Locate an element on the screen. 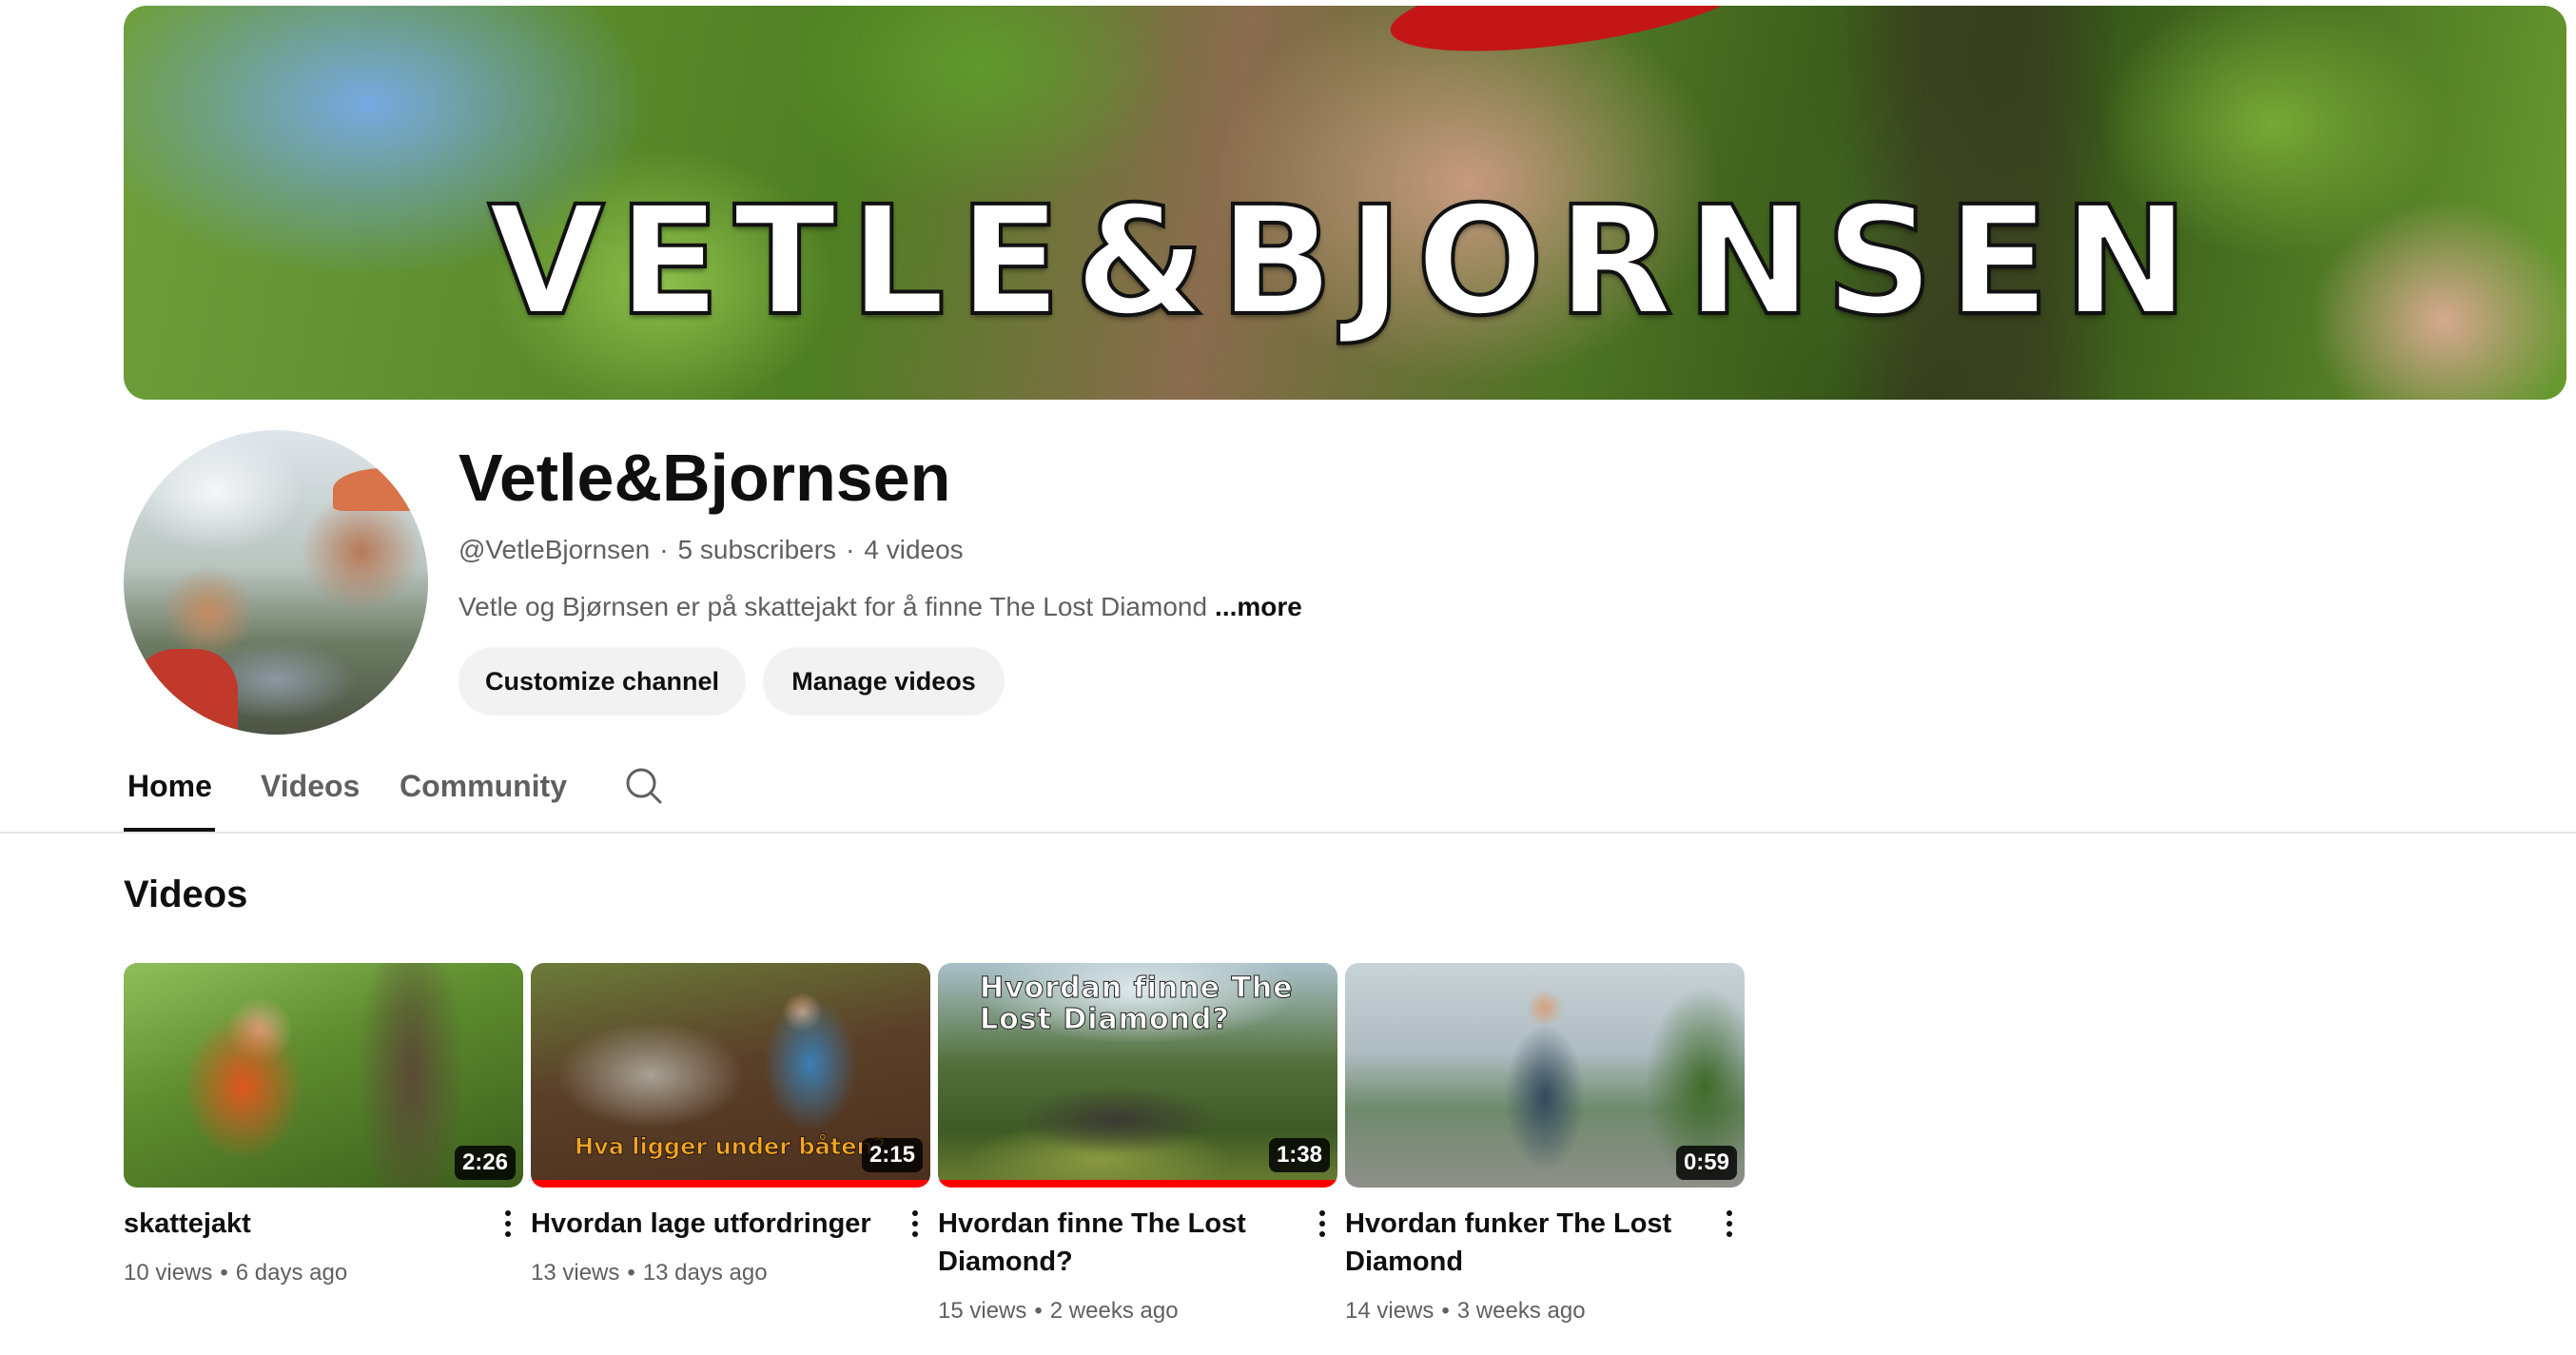 Image resolution: width=2576 pixels, height=1355 pixels. video-views: 15 views is located at coordinates (982, 1311).